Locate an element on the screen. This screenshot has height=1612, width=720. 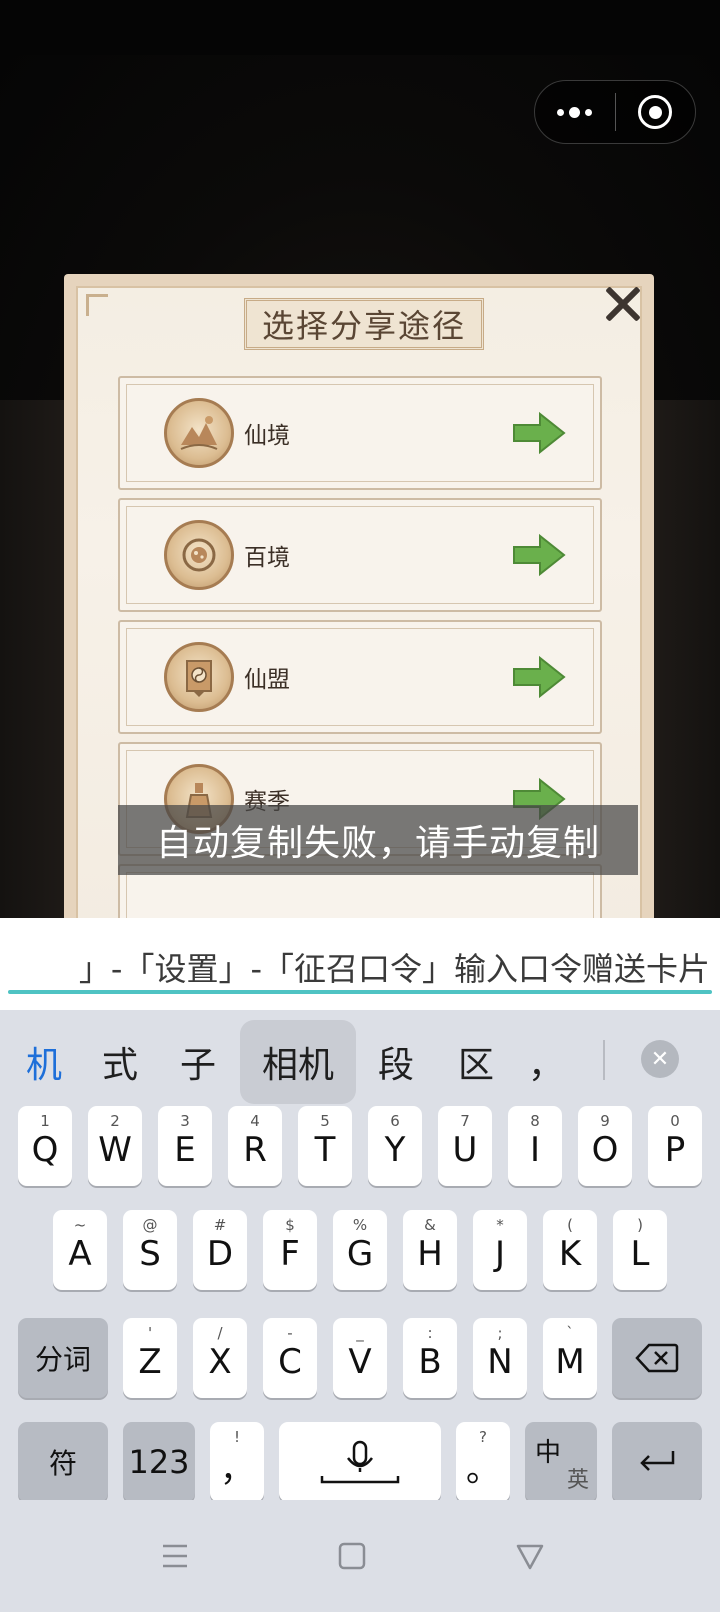
mountain-emblem-icon is located at coordinates (199, 433).